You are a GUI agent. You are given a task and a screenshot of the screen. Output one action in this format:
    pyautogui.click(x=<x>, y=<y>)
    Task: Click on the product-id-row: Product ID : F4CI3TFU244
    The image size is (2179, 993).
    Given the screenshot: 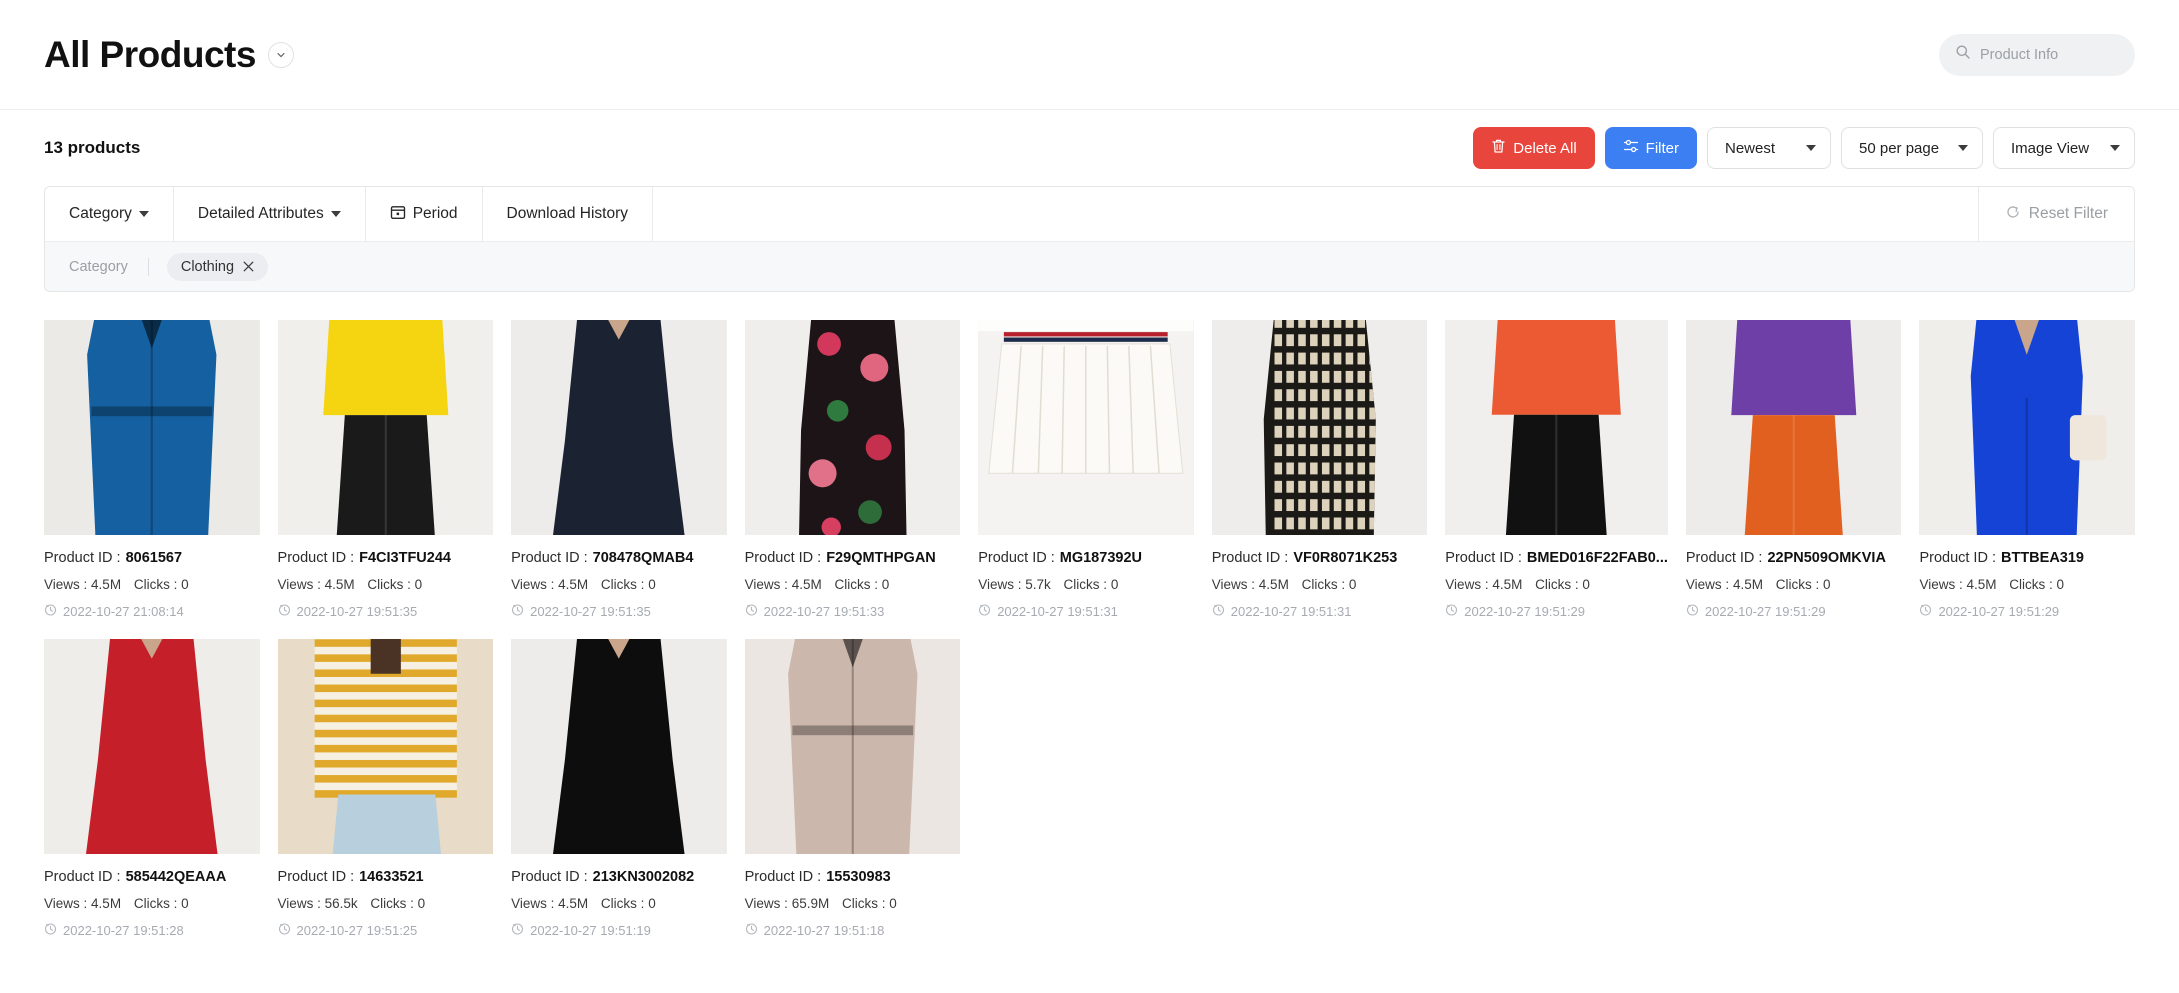 What is the action you would take?
    pyautogui.click(x=386, y=558)
    